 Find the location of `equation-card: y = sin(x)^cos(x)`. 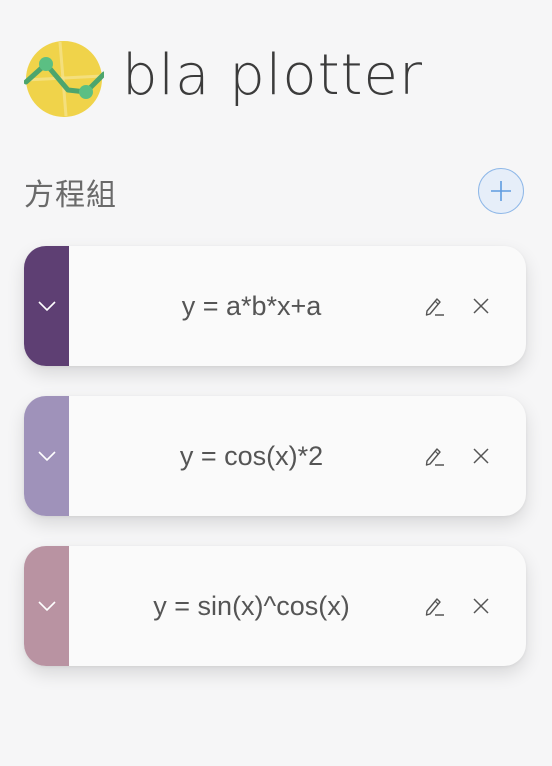

equation-card: y = sin(x)^cos(x) is located at coordinates (275, 606).